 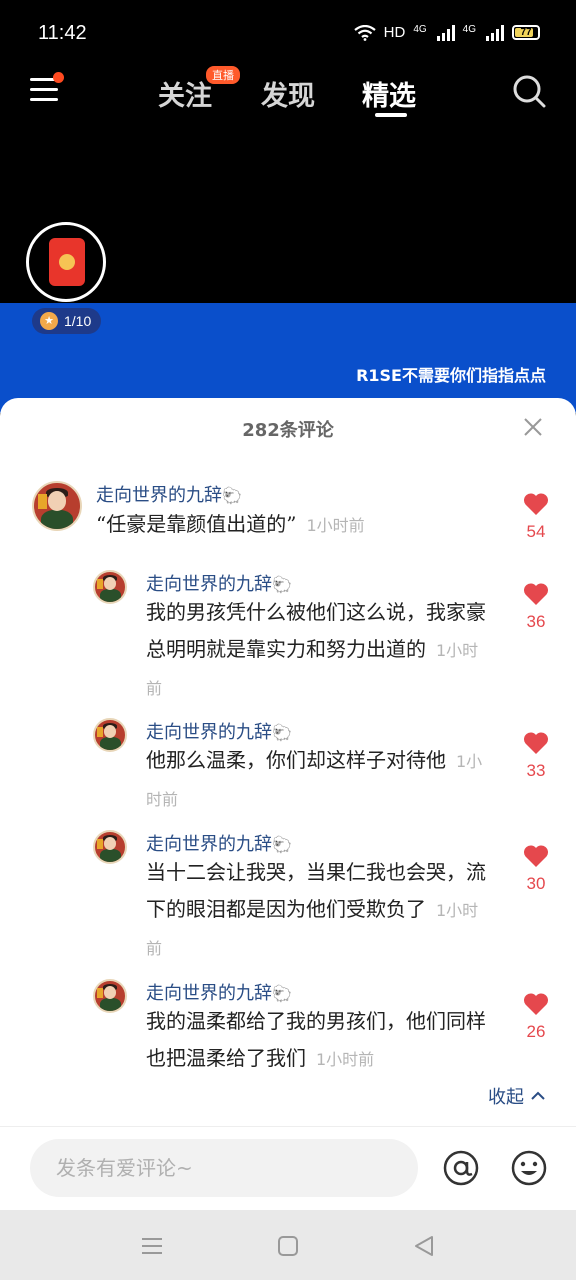 I want to click on tab-follow: 关注, so click(x=185, y=93).